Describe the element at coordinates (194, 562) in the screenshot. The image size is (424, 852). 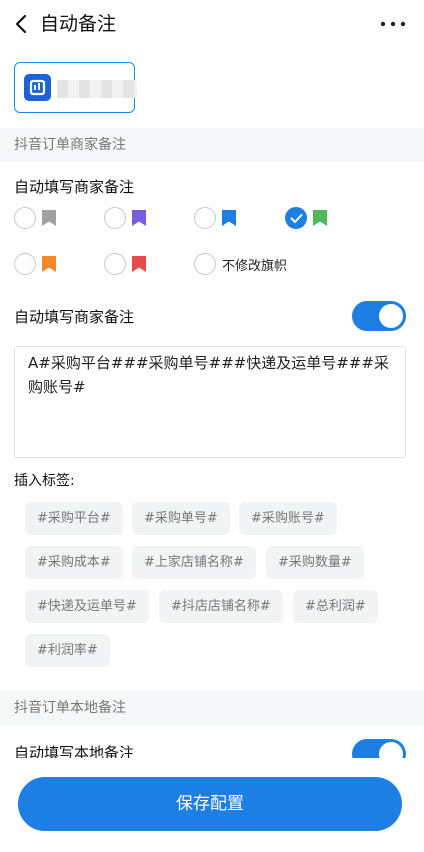
I see `tag-chip: #上家店铺名称#` at that location.